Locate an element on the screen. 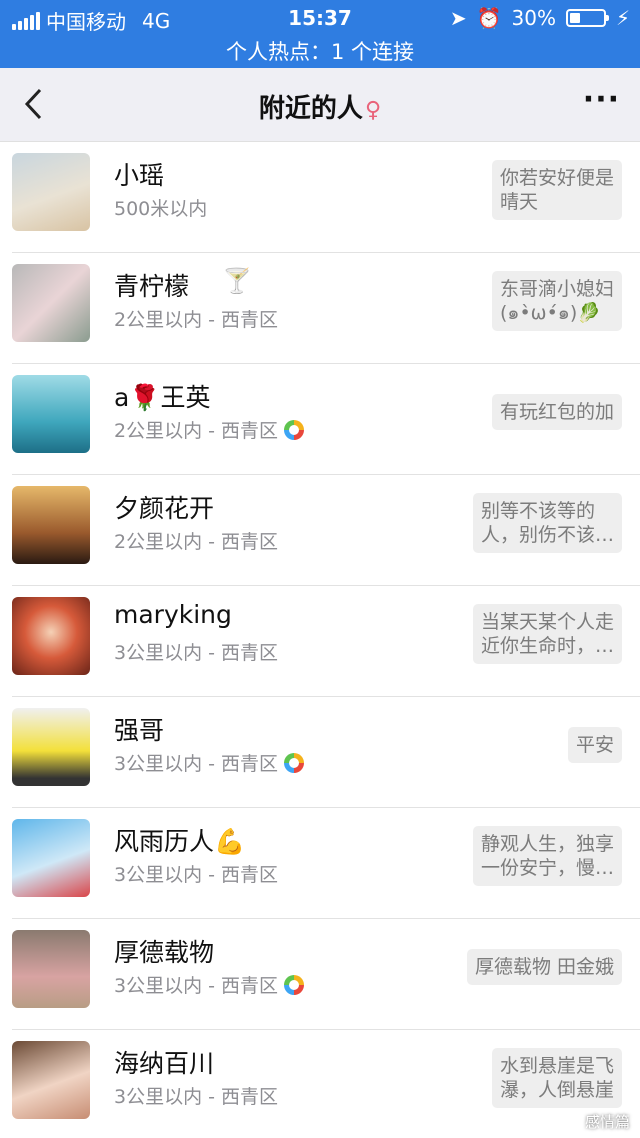 The height and width of the screenshot is (1138, 640). distance-label: 500米以内 is located at coordinates (160, 207).